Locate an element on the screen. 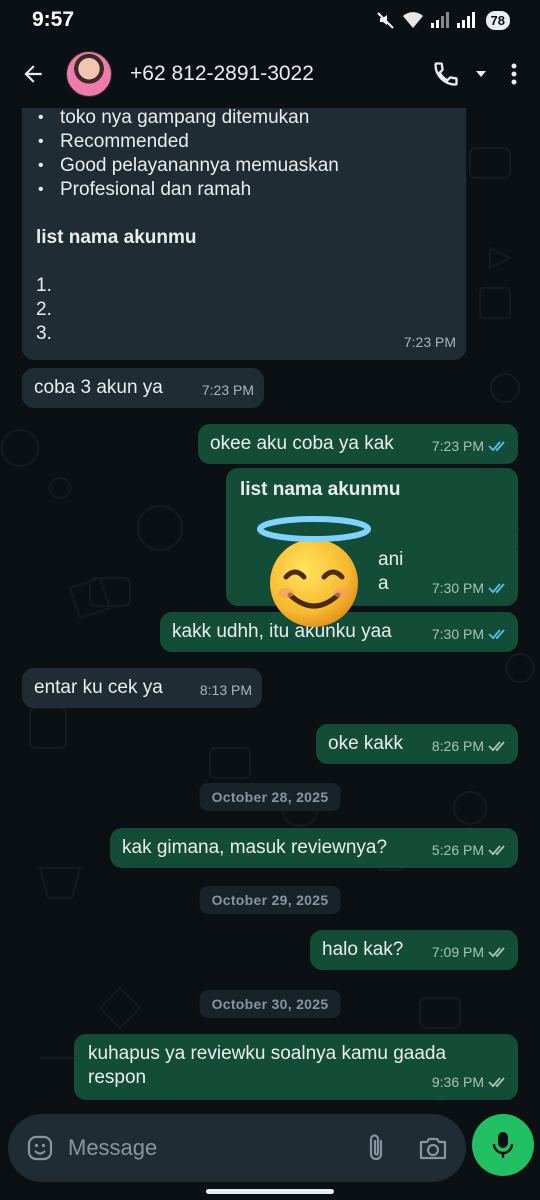 Image resolution: width=540 pixels, height=1200 pixels. smiling-face-with-halo-icon is located at coordinates (314, 571).